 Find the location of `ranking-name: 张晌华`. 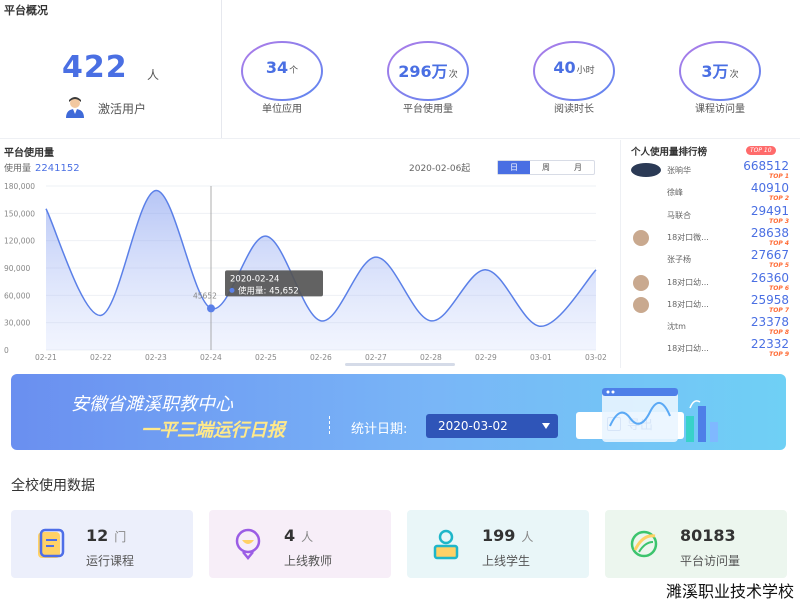

ranking-name: 张晌华 is located at coordinates (679, 170).